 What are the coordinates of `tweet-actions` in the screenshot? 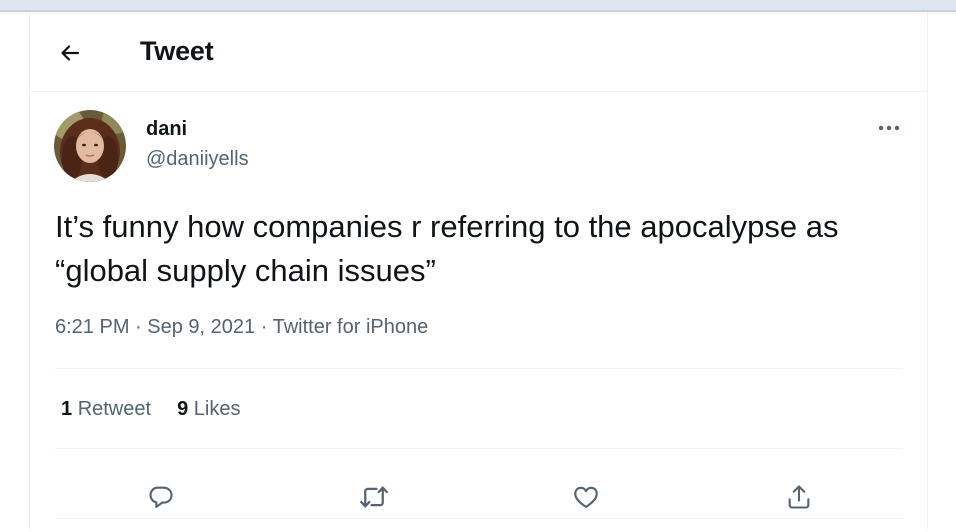 It's located at (479, 496).